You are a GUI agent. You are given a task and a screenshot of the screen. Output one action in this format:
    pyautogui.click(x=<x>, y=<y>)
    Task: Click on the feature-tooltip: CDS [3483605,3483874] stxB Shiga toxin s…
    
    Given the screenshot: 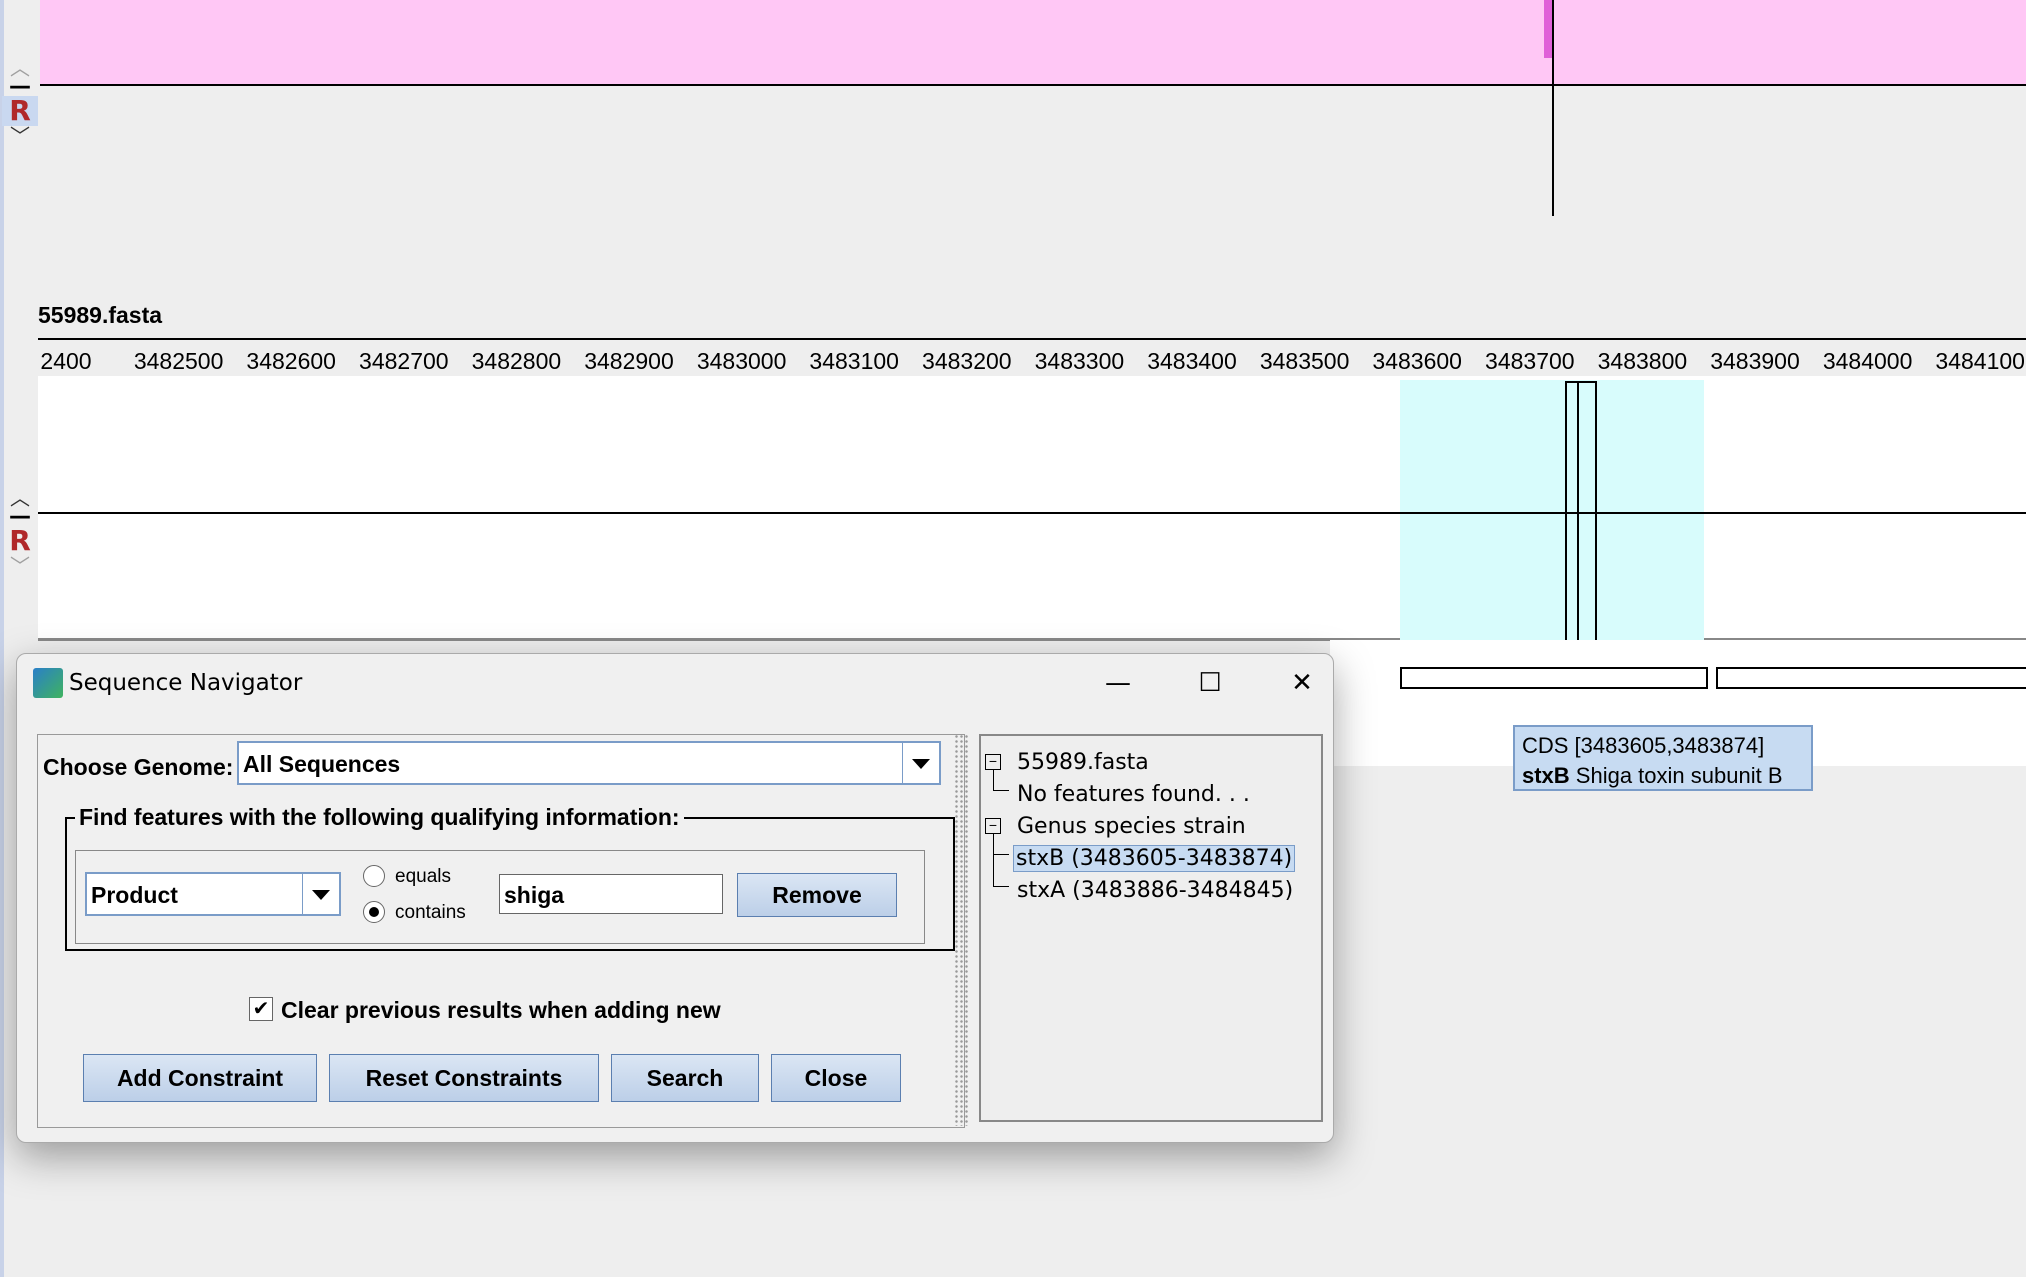 What is the action you would take?
    pyautogui.click(x=1663, y=758)
    